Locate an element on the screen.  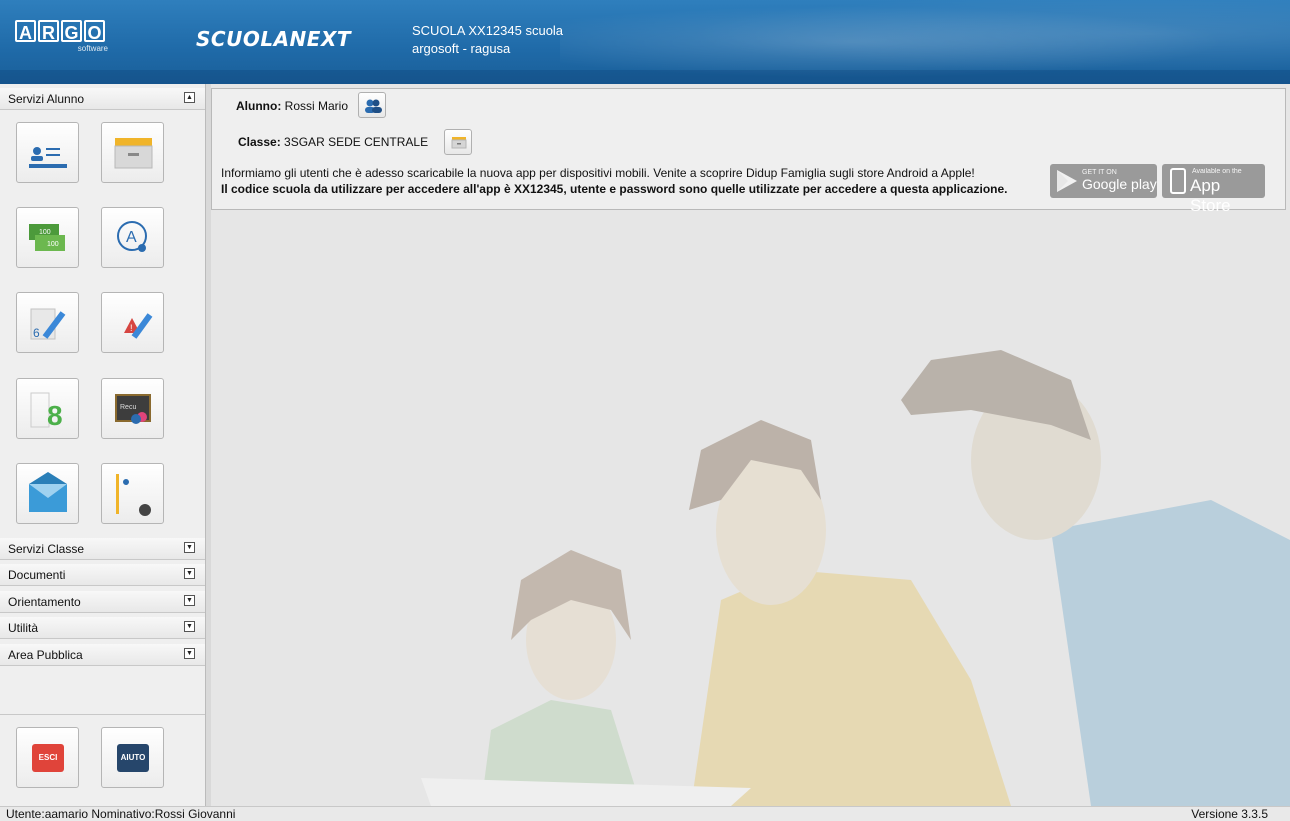
alunno-line: Alunno: Rossi Mario is located at coordinates (292, 106).